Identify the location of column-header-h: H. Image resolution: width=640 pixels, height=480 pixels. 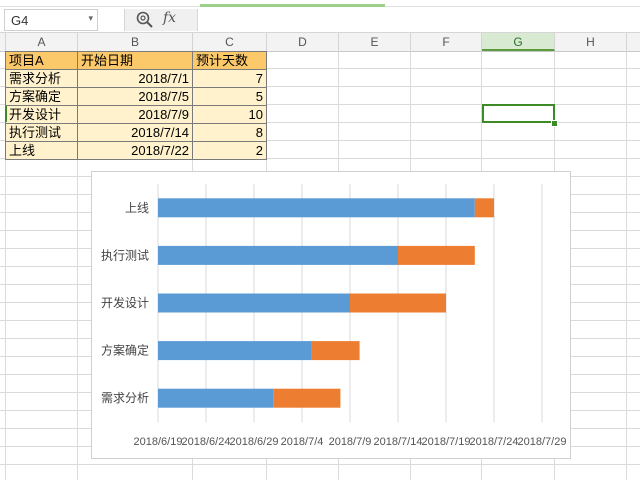
(591, 42).